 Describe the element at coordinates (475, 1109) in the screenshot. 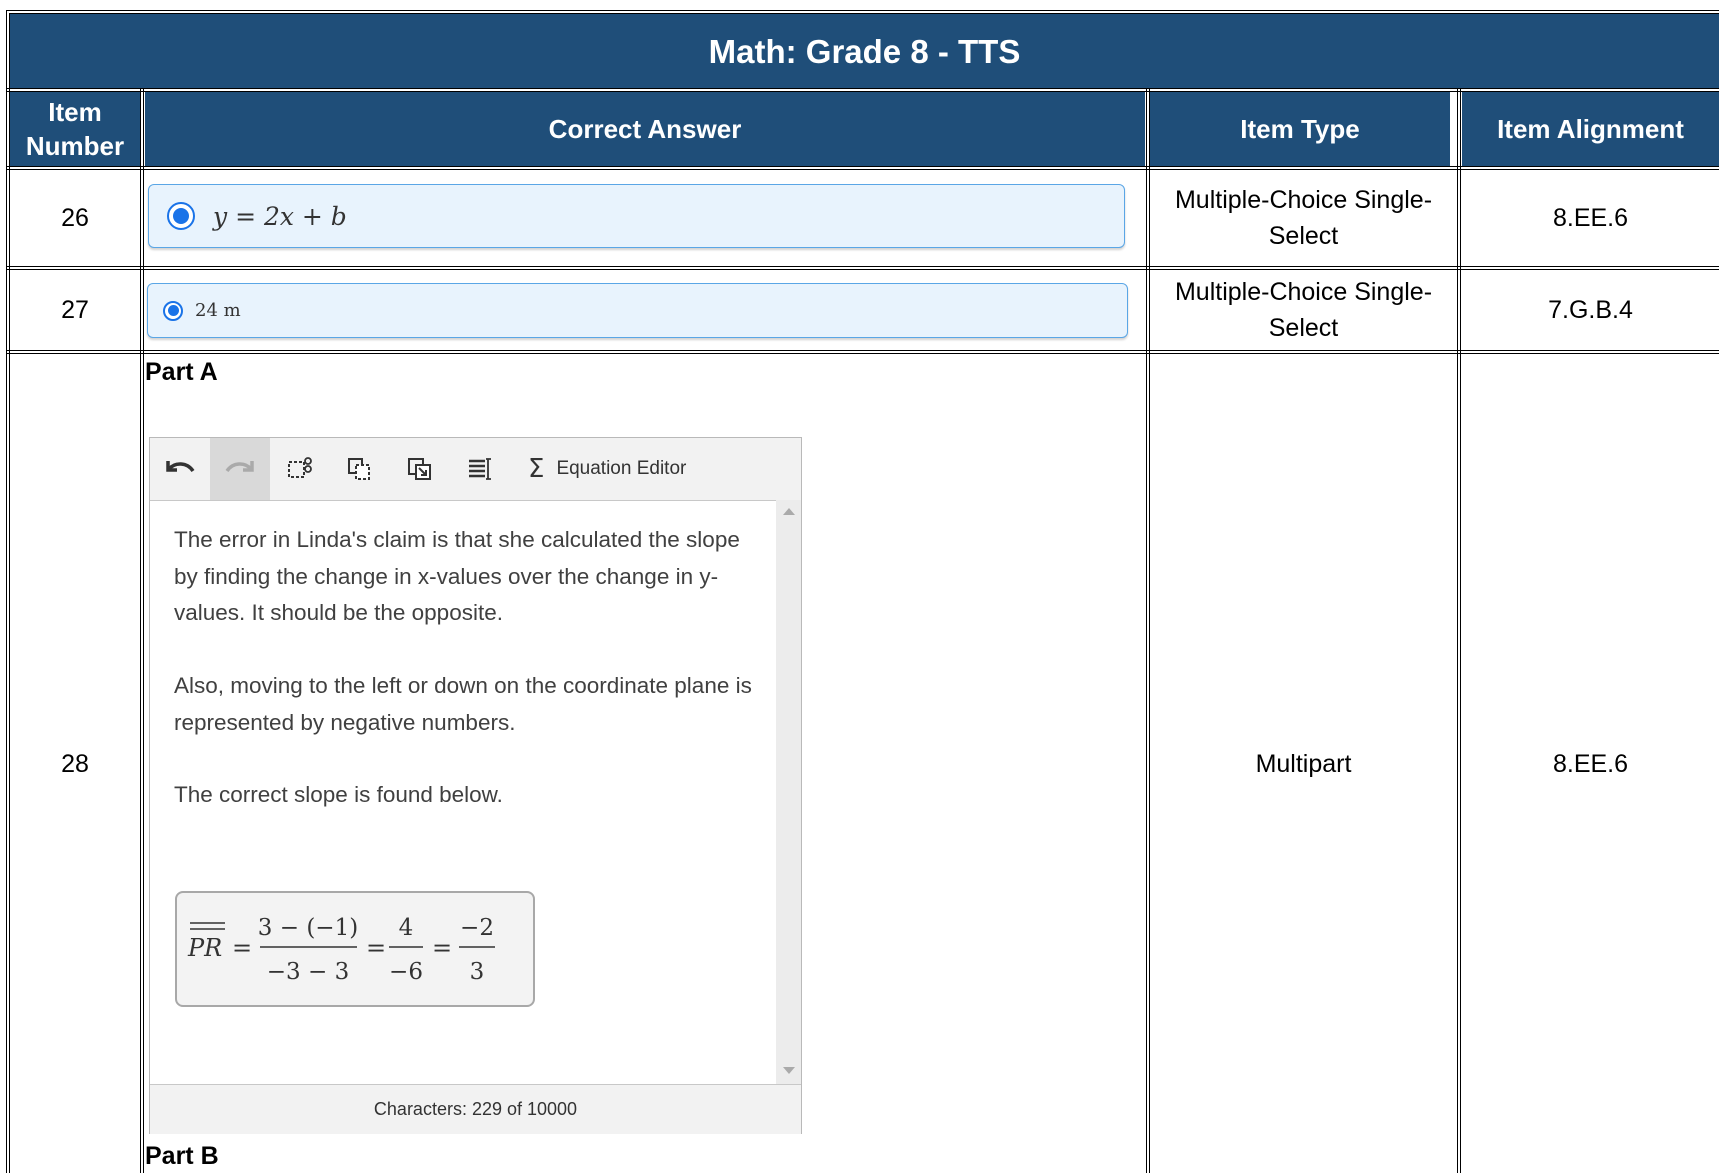

I see `character-counter: Characters: 229 of 10000` at that location.